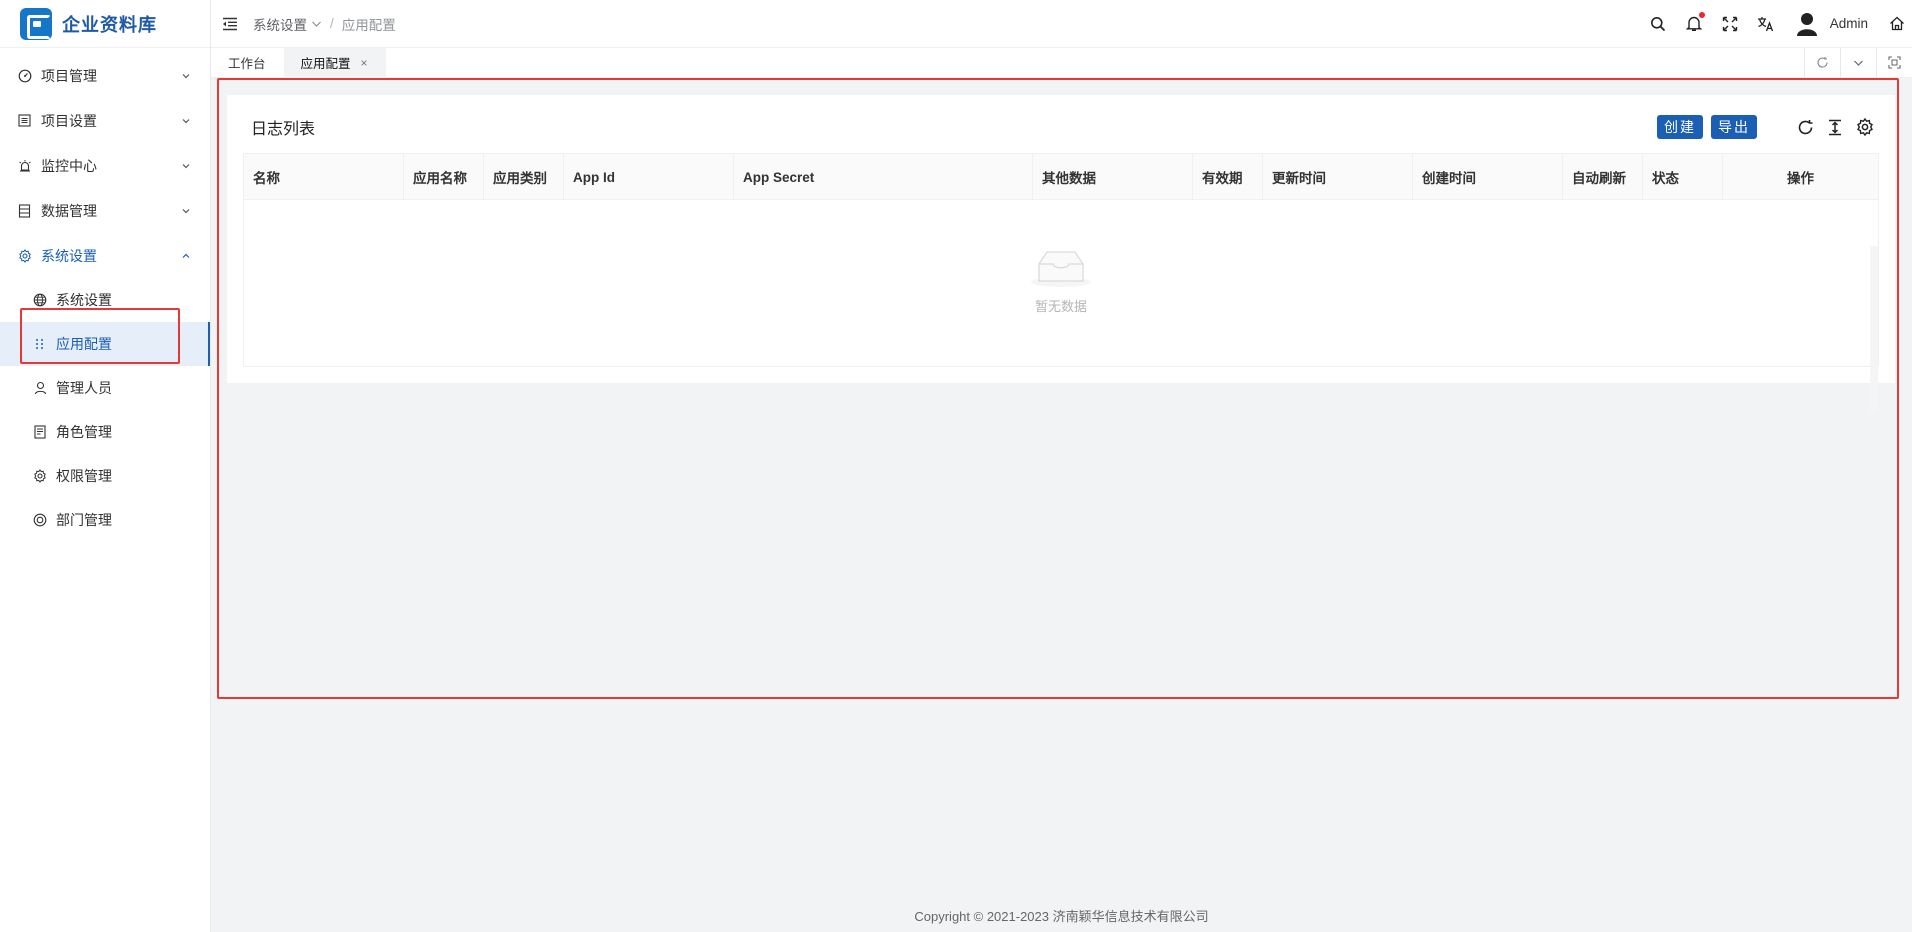  I want to click on column-header: App Id, so click(649, 177).